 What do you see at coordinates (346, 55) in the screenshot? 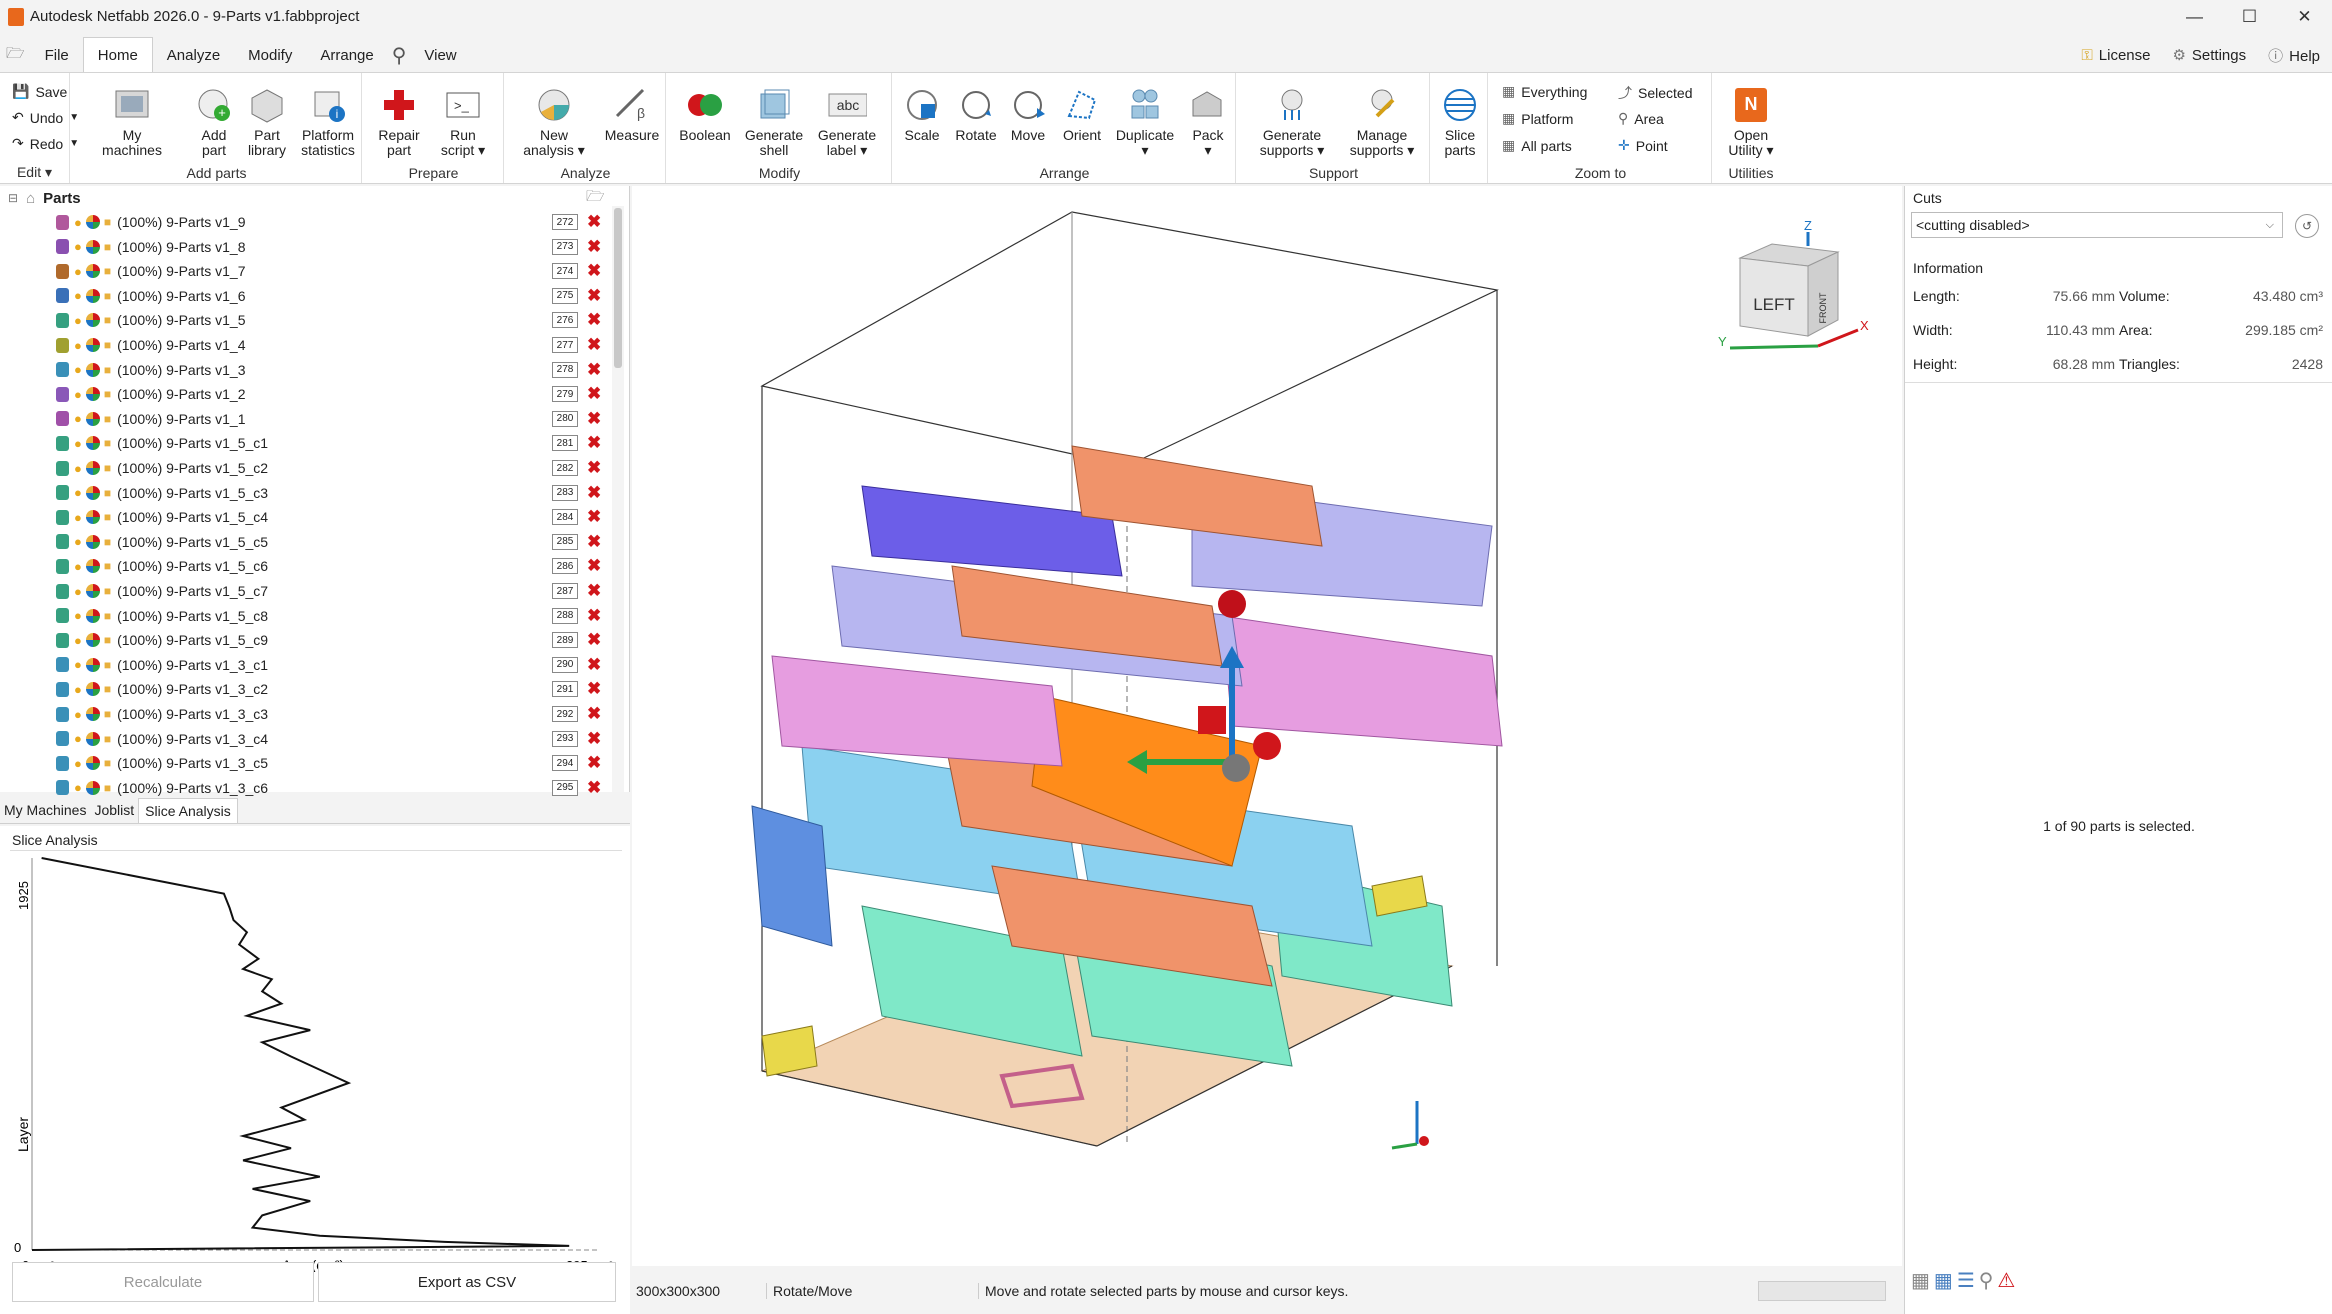
I see `tab-arrange: Arrange` at bounding box center [346, 55].